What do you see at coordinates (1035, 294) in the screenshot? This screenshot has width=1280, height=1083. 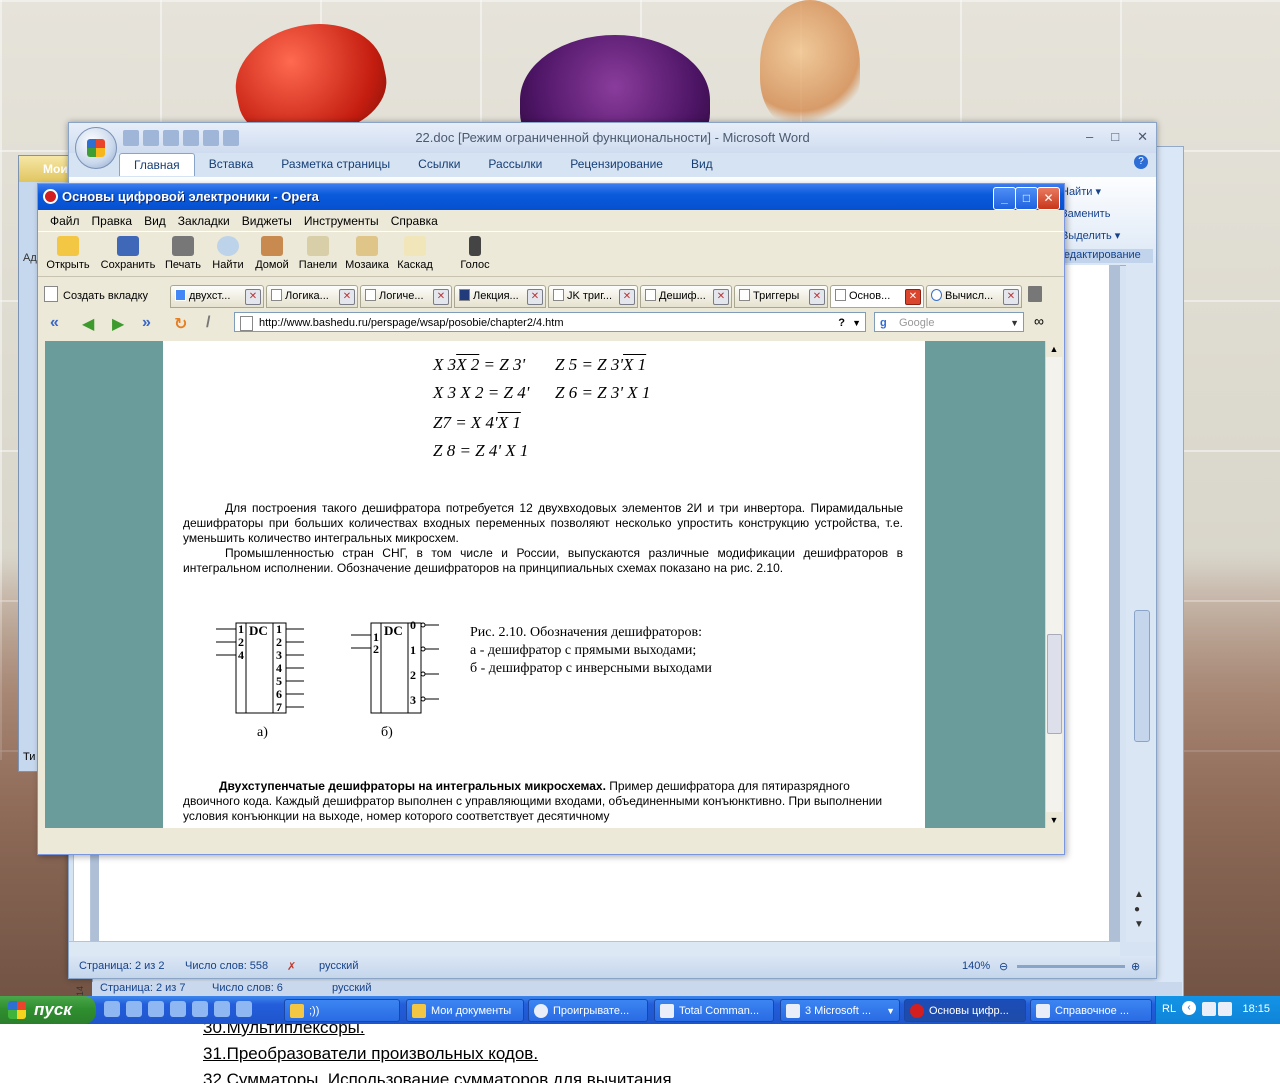 I see `trash-icon` at bounding box center [1035, 294].